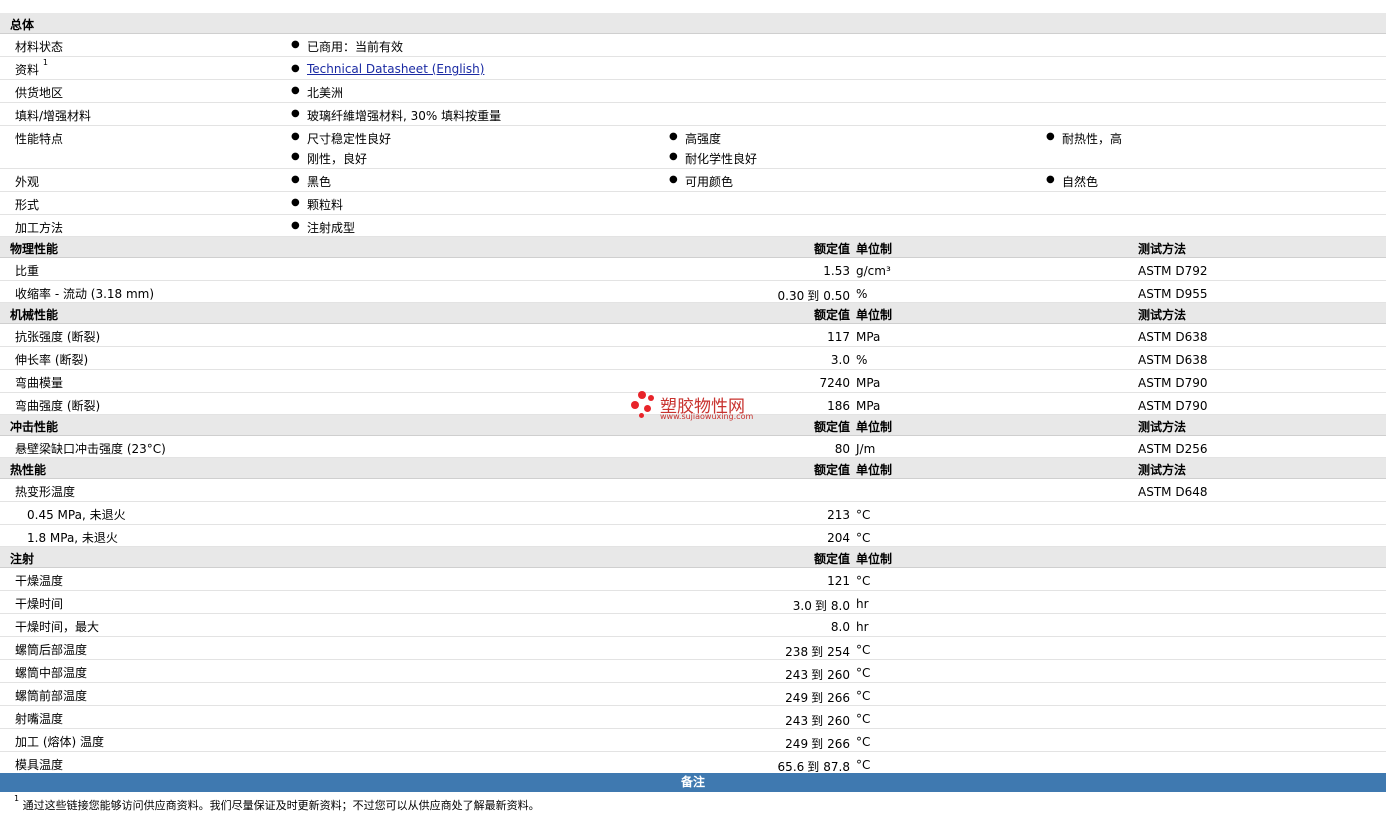  Describe the element at coordinates (693, 468) in the screenshot. I see `section-header-thermal: 热性能 额定值 单位制 测试方法` at that location.